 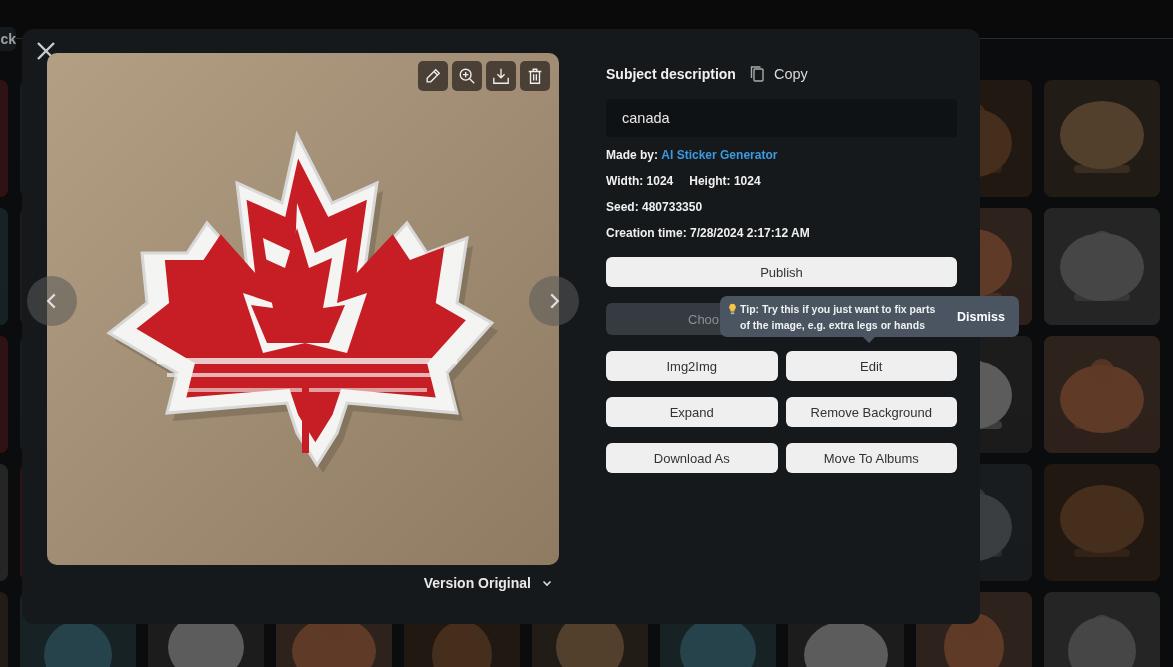 I want to click on detail-text: Width: 1024, so click(x=640, y=181).